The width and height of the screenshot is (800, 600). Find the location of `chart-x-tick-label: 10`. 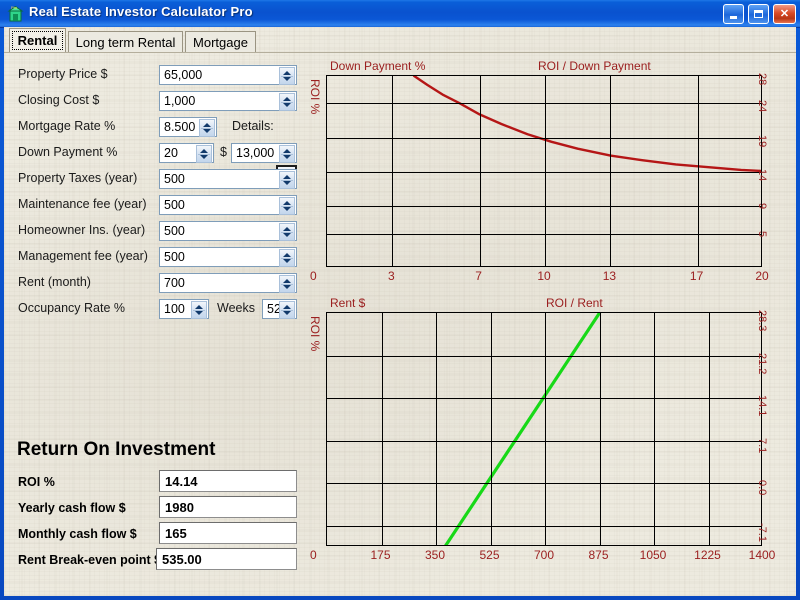

chart-x-tick-label: 10 is located at coordinates (544, 276).